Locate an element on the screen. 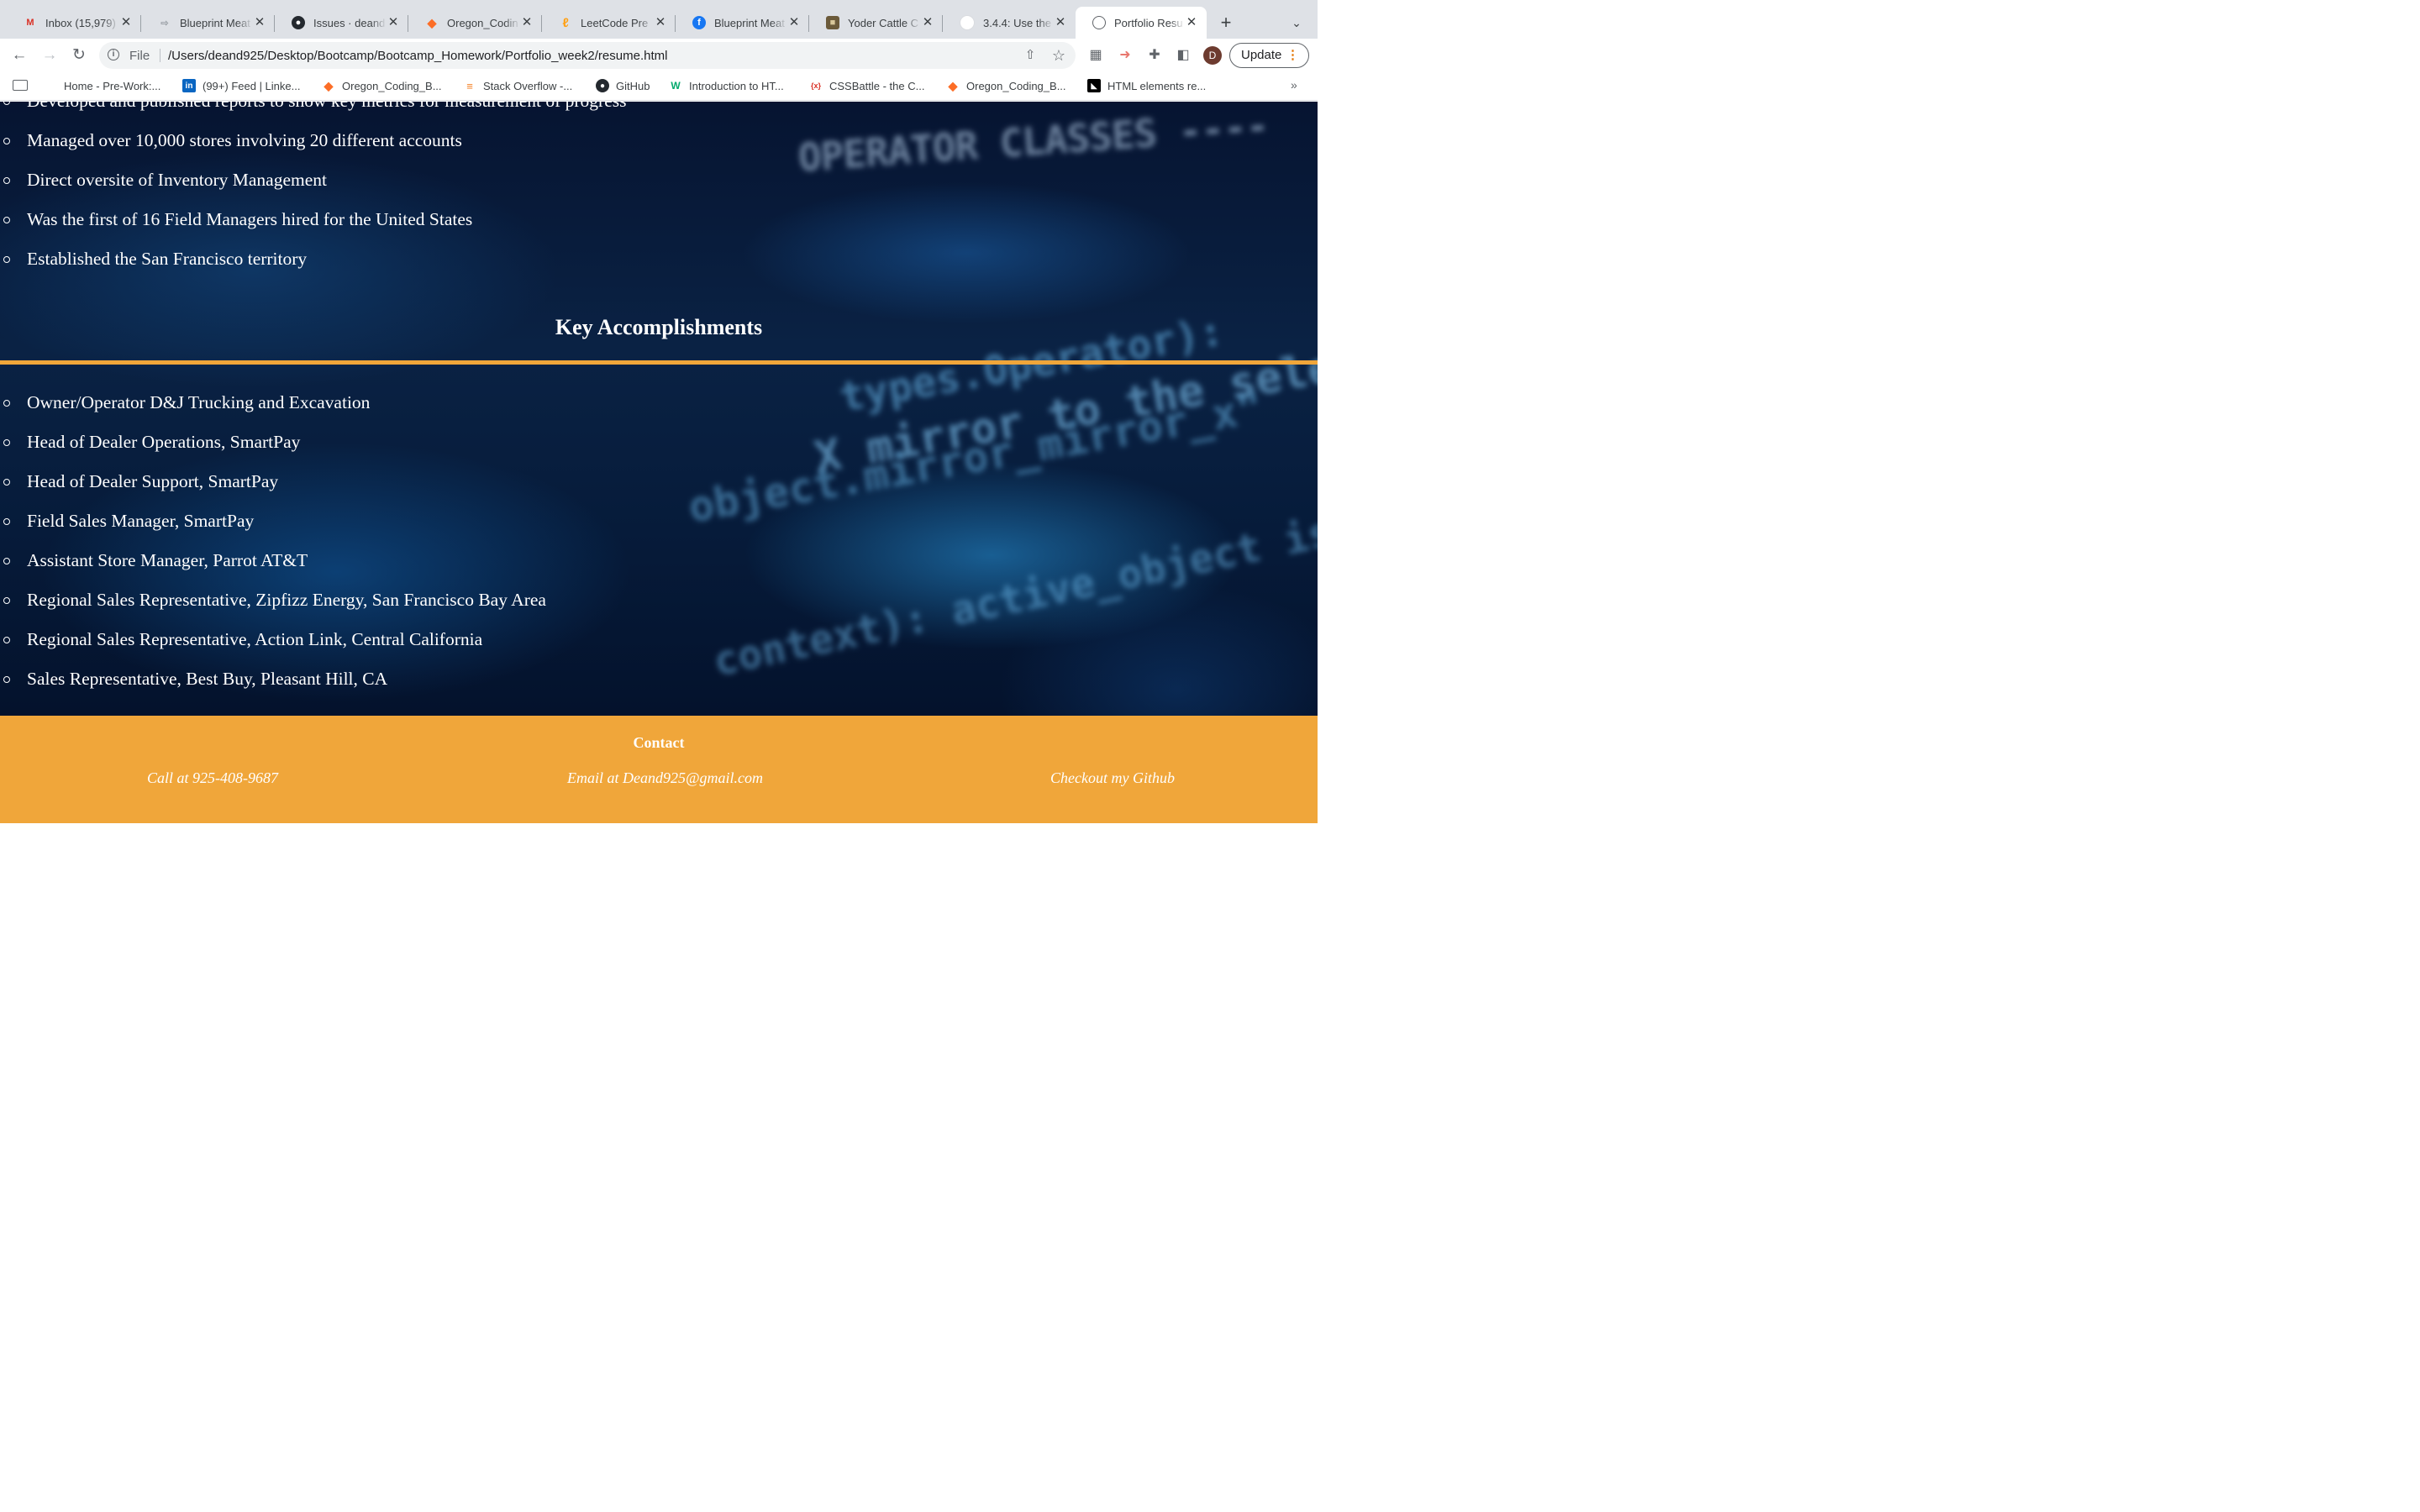 This screenshot has width=2420, height=1512. background-code-line: OPERATOR CLASSES ---- is located at coordinates (1033, 141).